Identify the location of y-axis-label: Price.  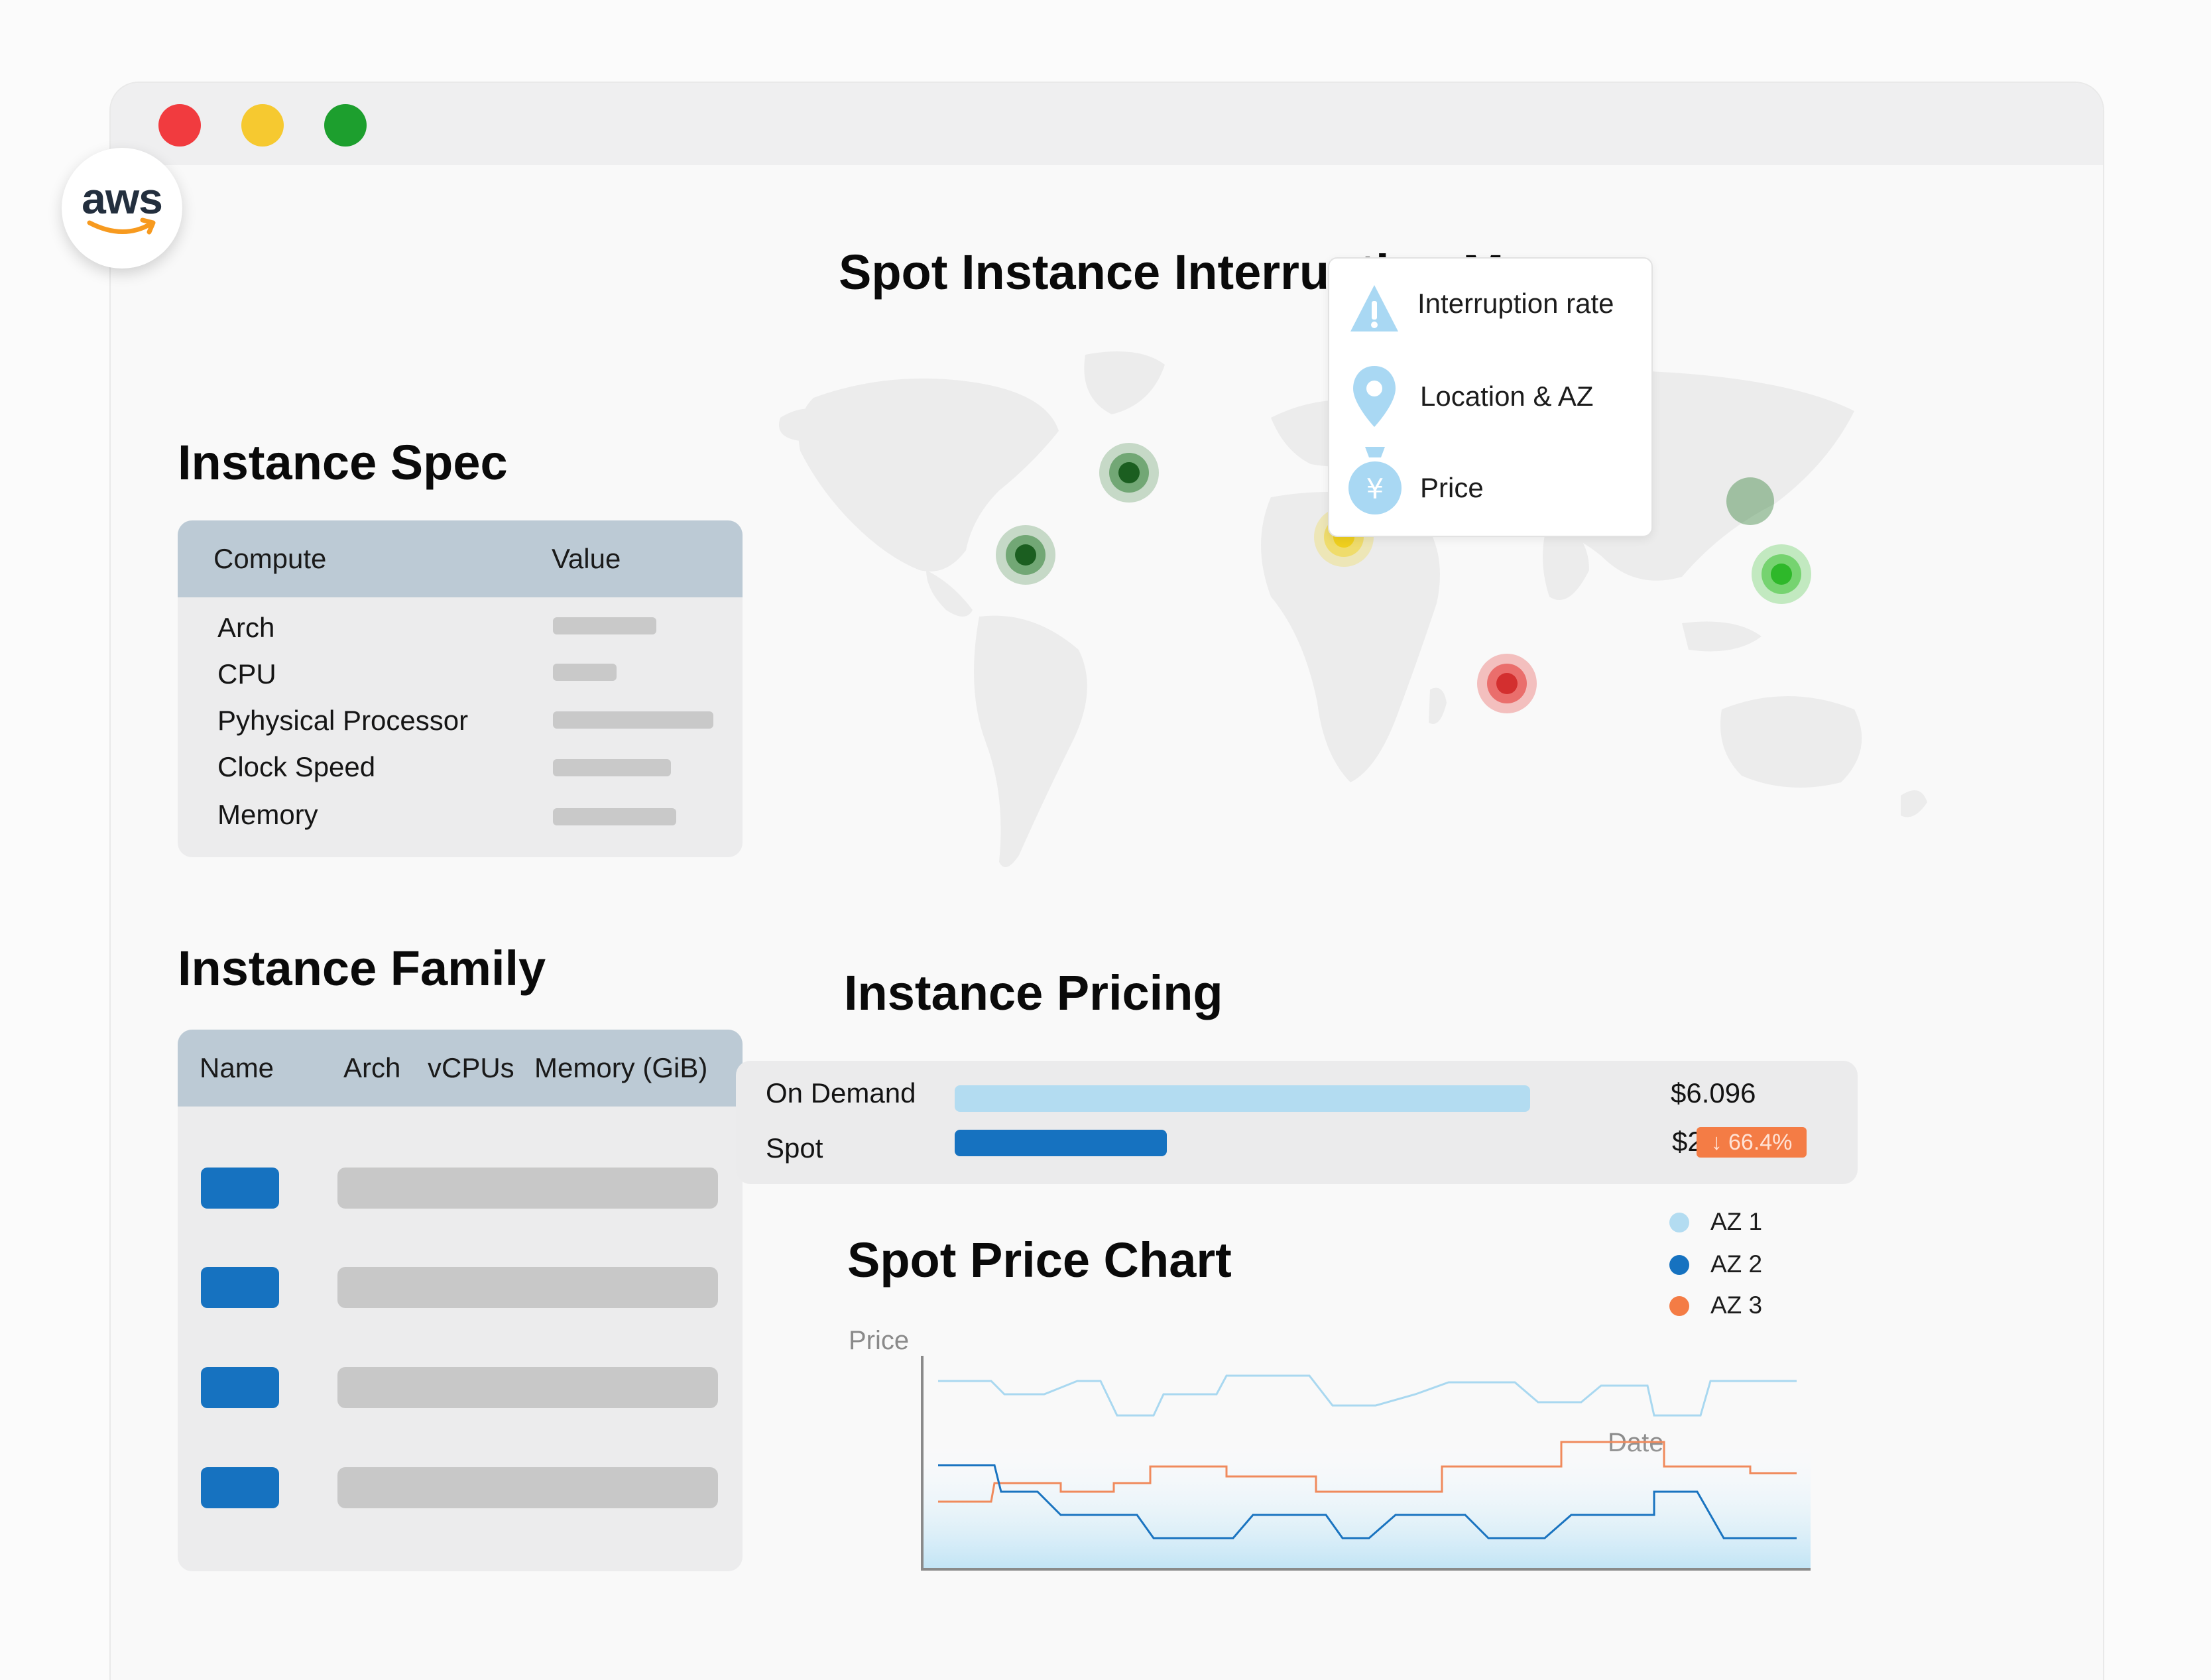
(879, 1340).